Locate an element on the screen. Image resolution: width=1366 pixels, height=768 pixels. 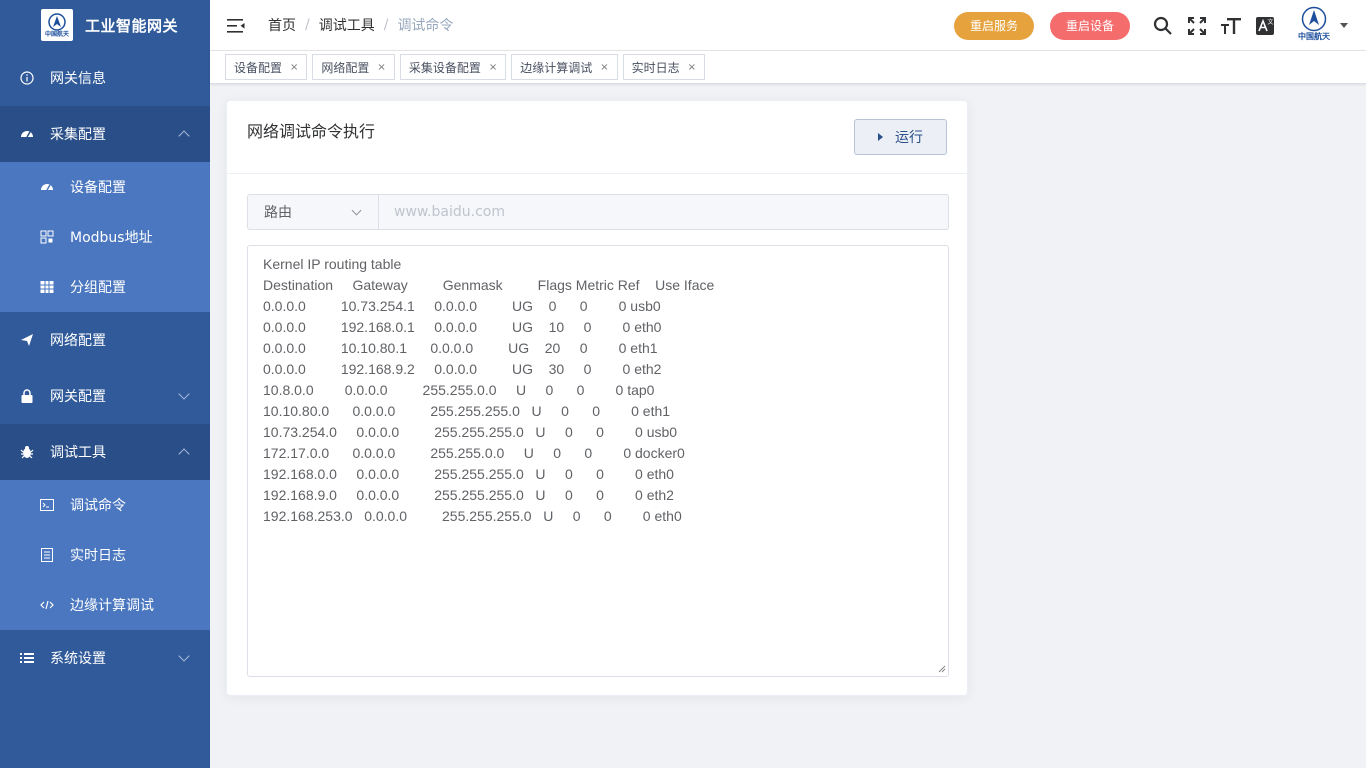
tag-device-config: 设备配置 × is located at coordinates (266, 67).